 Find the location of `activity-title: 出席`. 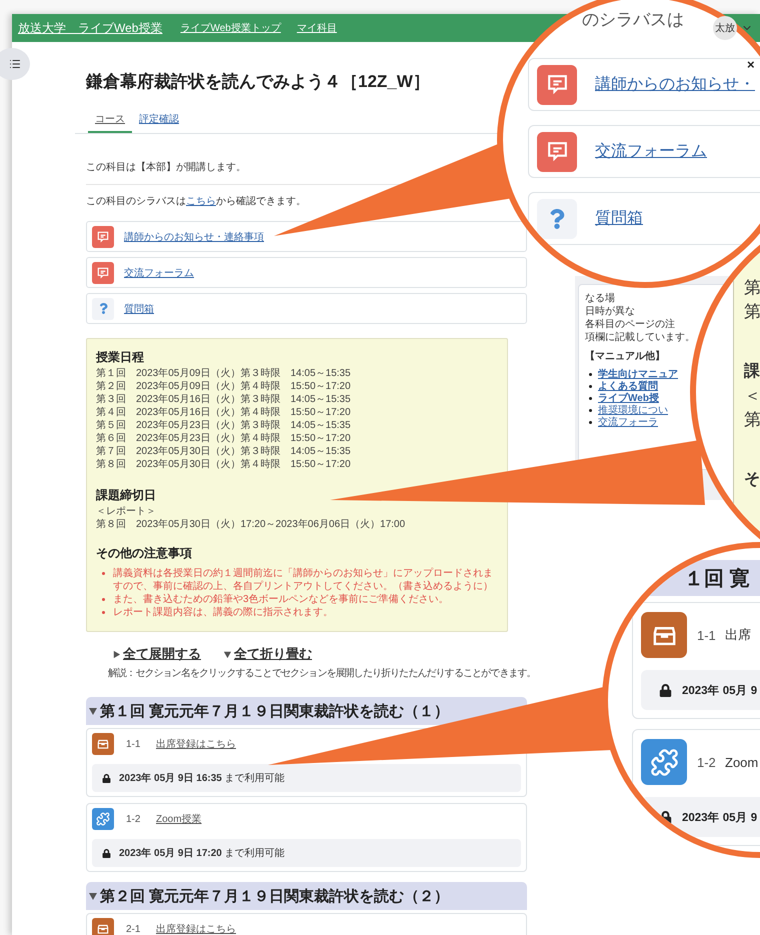

activity-title: 出席 is located at coordinates (738, 635).